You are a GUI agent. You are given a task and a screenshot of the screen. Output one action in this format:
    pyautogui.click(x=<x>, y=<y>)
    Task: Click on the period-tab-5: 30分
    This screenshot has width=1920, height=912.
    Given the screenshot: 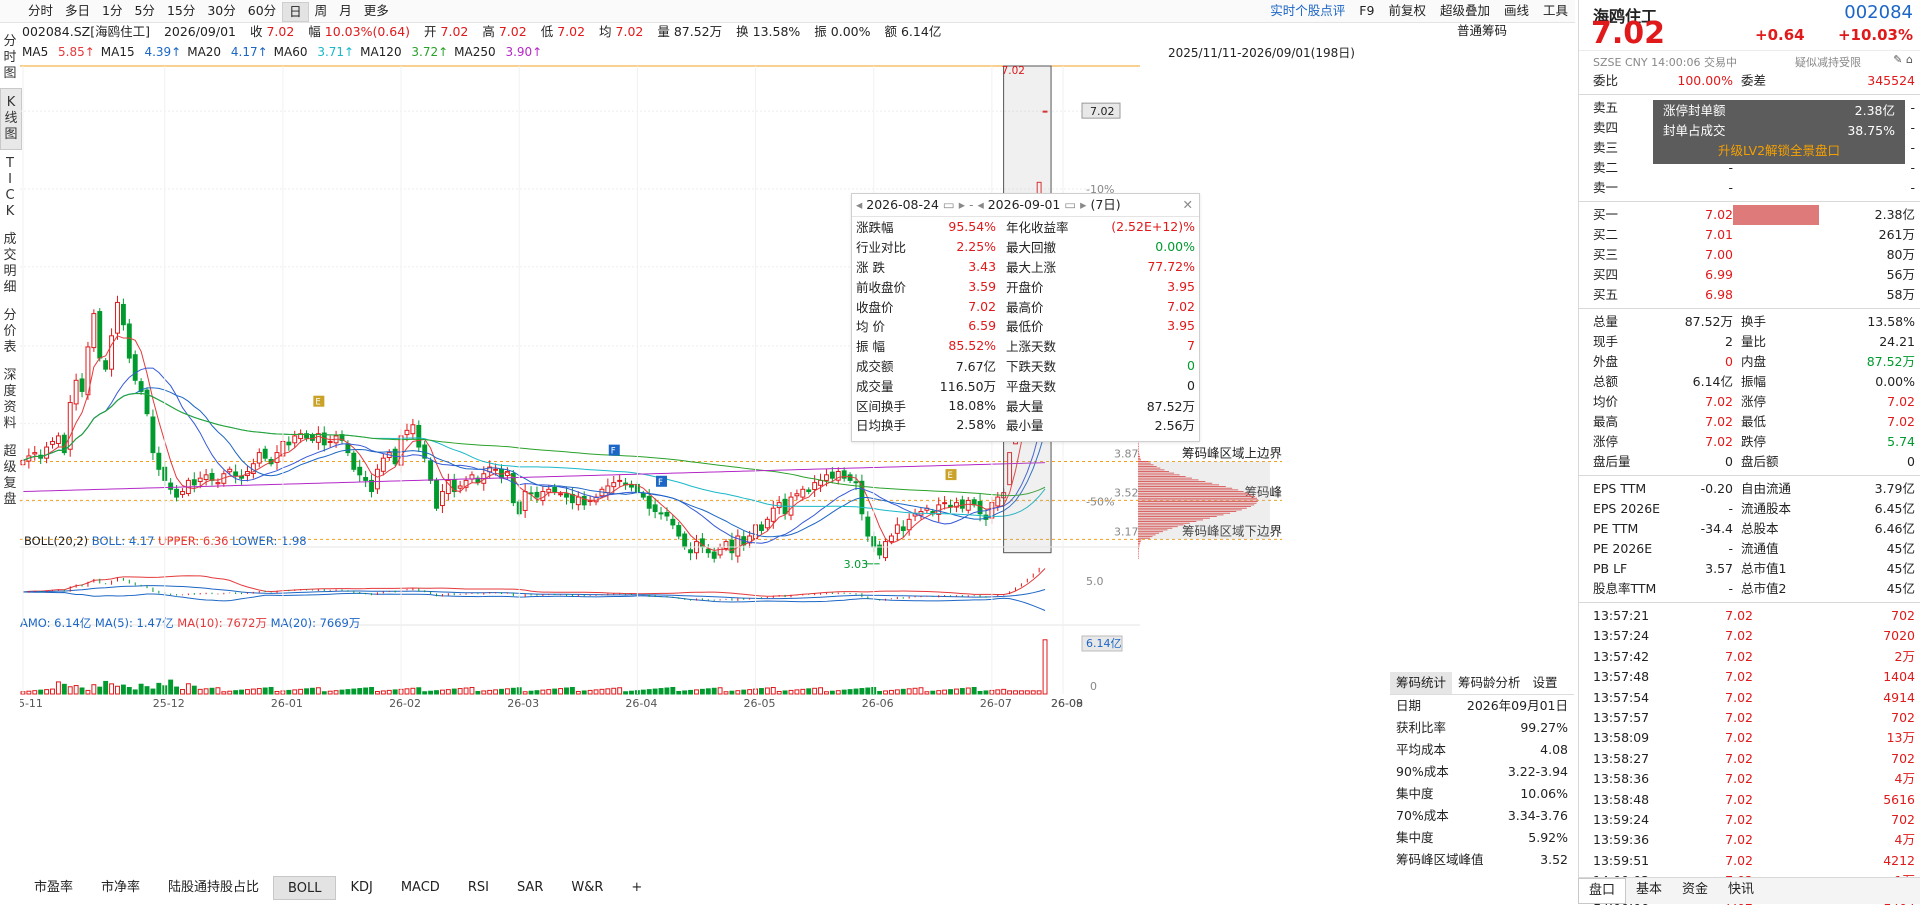 What is the action you would take?
    pyautogui.click(x=221, y=12)
    